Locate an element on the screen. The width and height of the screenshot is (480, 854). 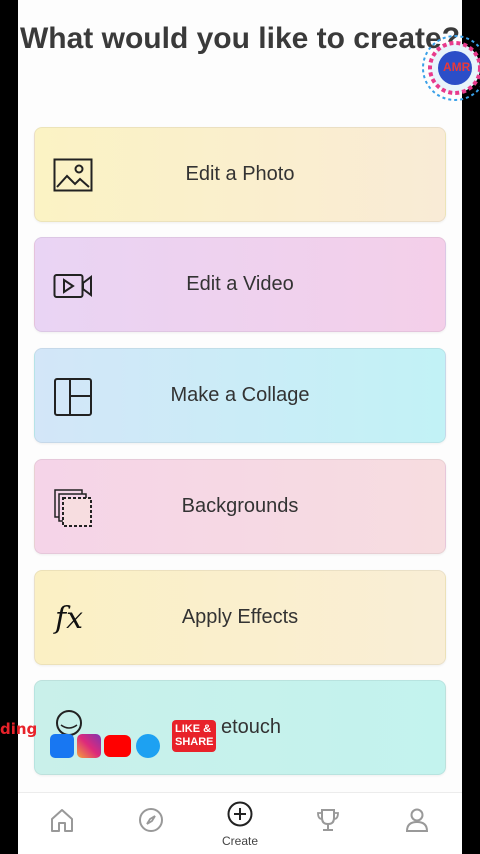
edit-photo-button: Edit a Photo is located at coordinates (240, 174).